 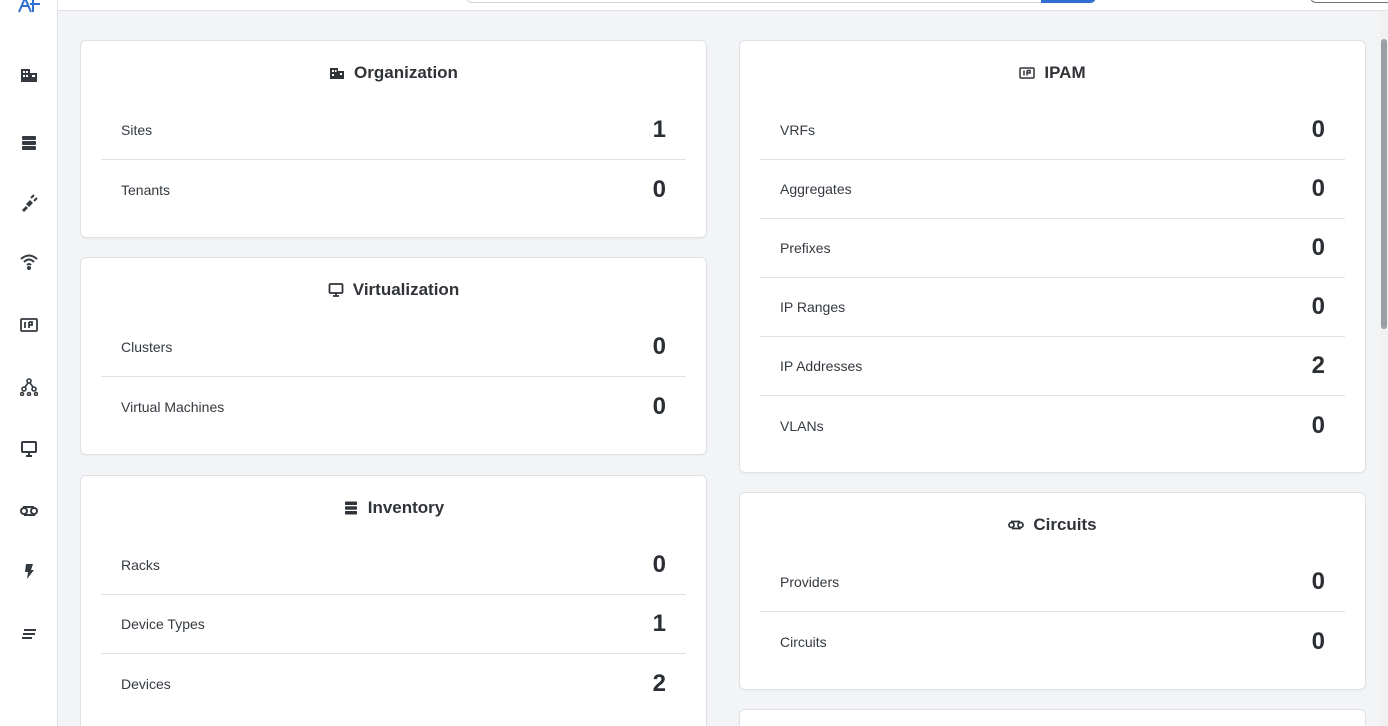 I want to click on stat-row-ip-ranges: IP Ranges 0, so click(x=1052, y=307).